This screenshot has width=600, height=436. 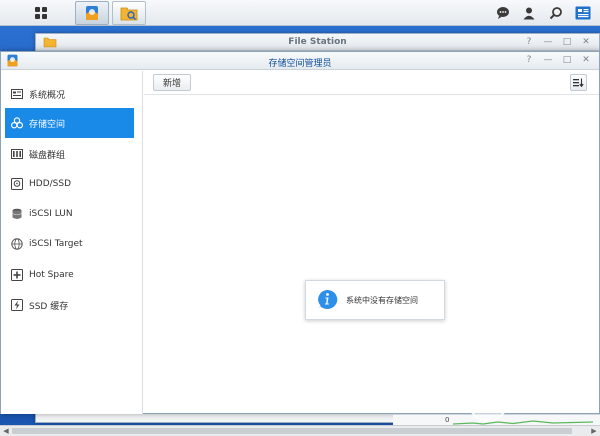 What do you see at coordinates (47, 124) in the screenshot?
I see `sidebar-item-label: 存储空间` at bounding box center [47, 124].